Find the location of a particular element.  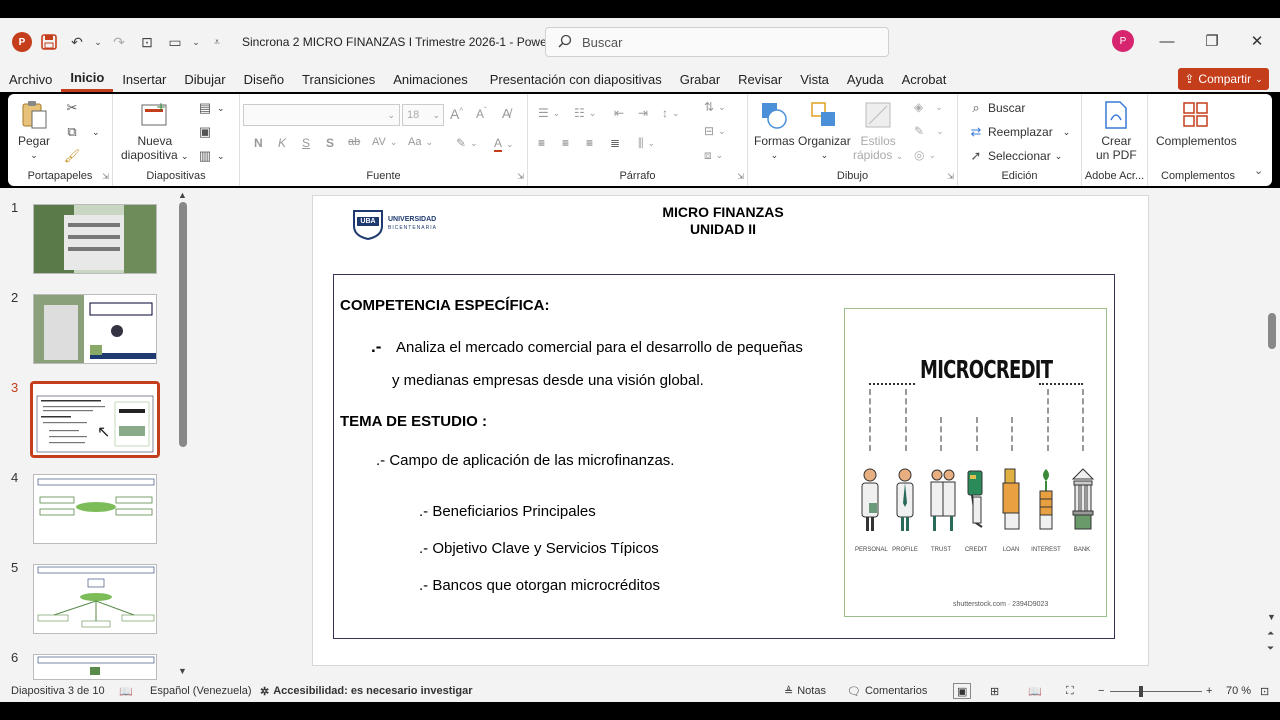

tab-grabar: Grabar is located at coordinates (700, 79).